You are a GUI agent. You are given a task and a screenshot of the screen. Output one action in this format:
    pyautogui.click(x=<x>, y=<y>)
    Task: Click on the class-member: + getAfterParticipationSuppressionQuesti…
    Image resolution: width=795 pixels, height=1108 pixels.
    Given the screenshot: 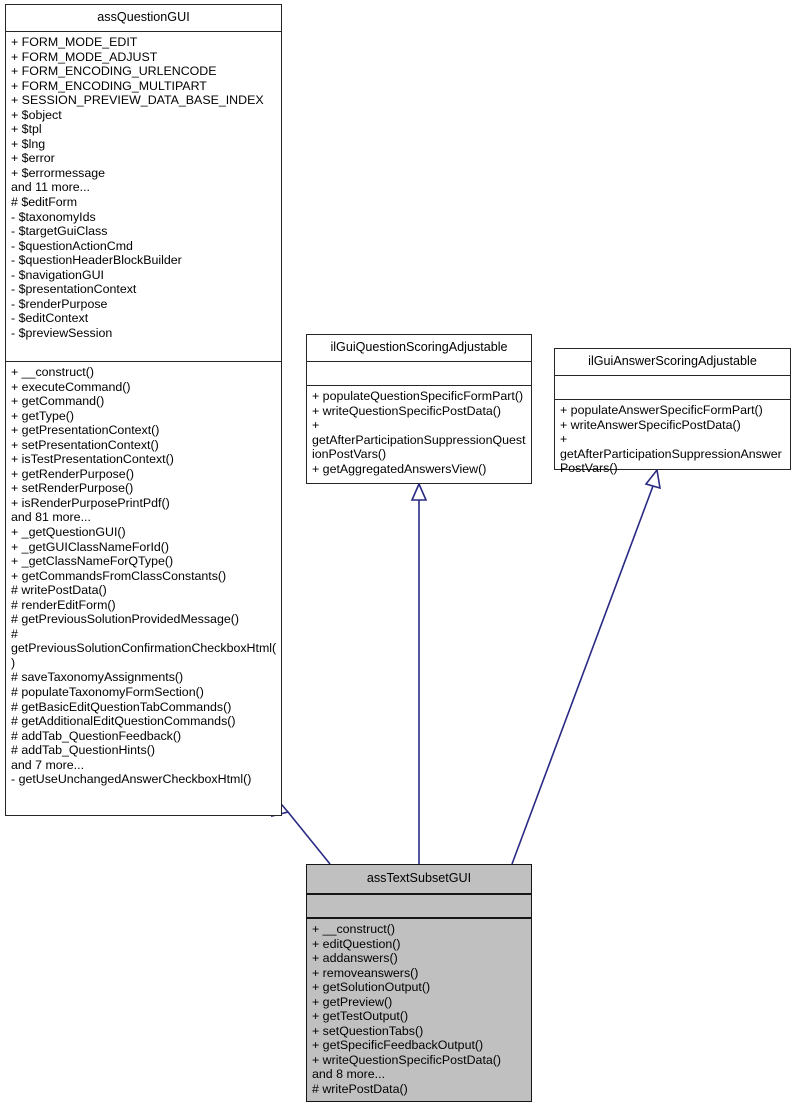 What is the action you would take?
    pyautogui.click(x=419, y=440)
    